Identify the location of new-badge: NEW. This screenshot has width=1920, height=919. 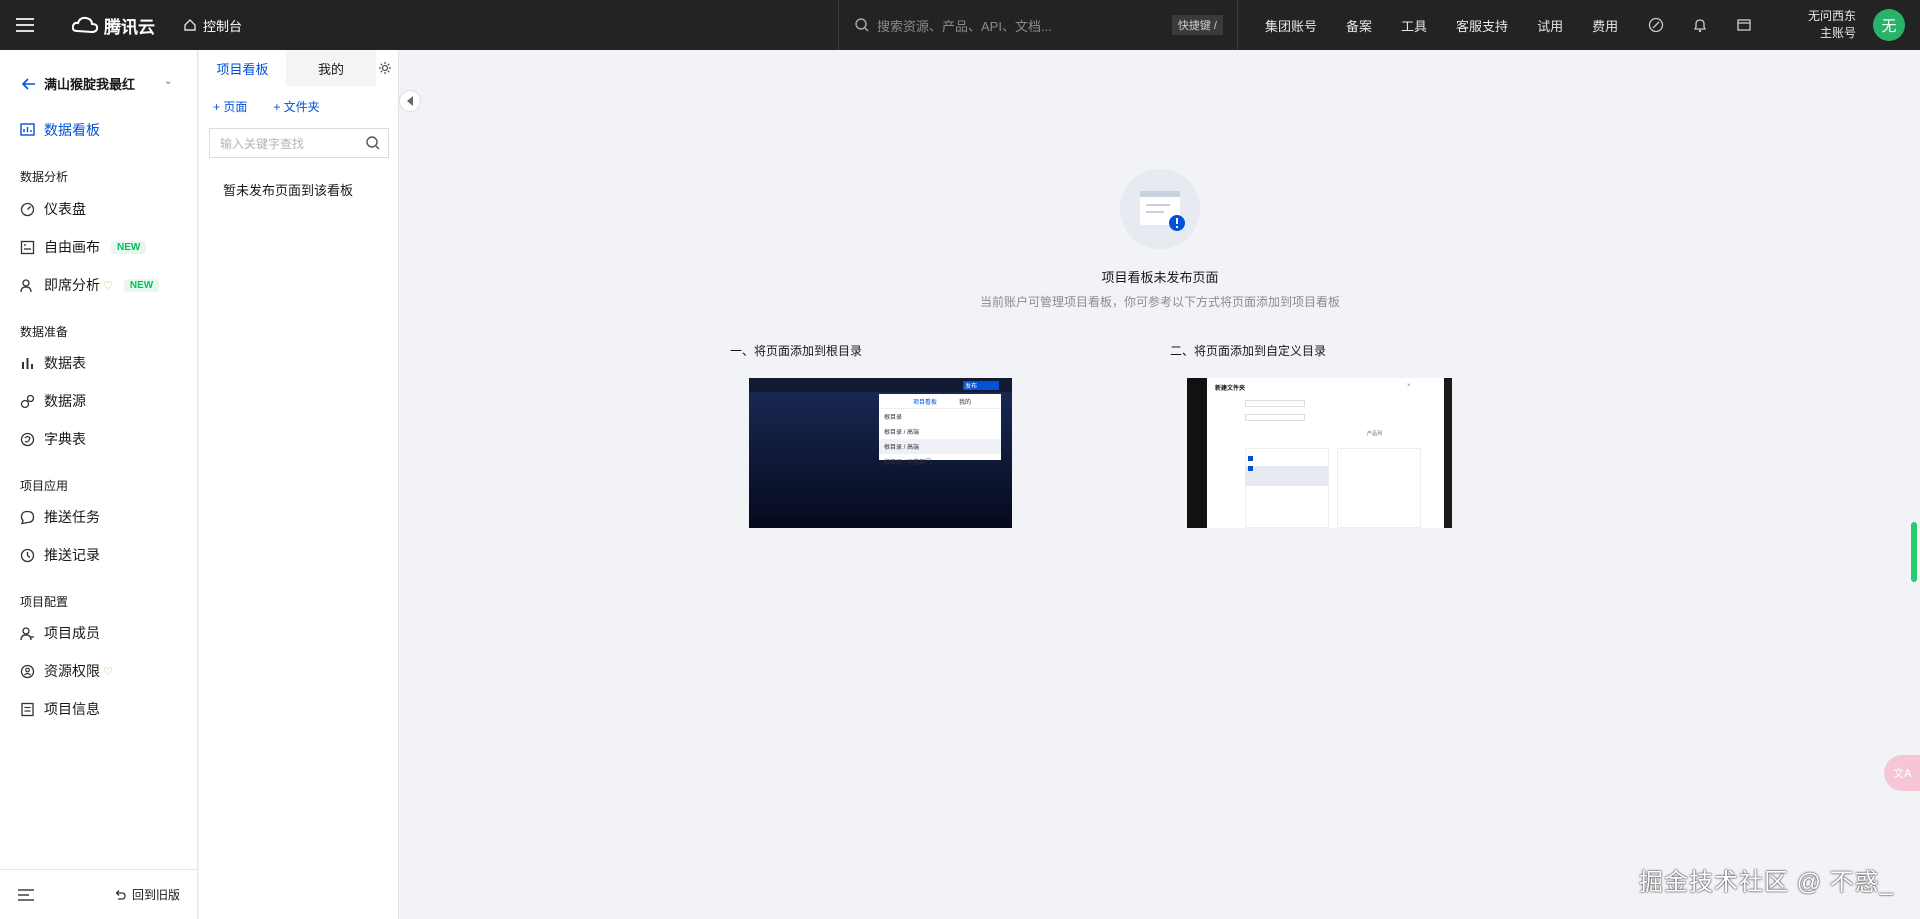
(129, 247).